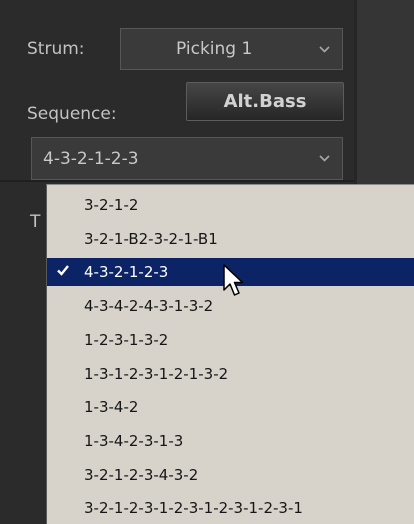  I want to click on dropdown-item: 3-2-1-2-3-4-3-2, so click(230, 475).